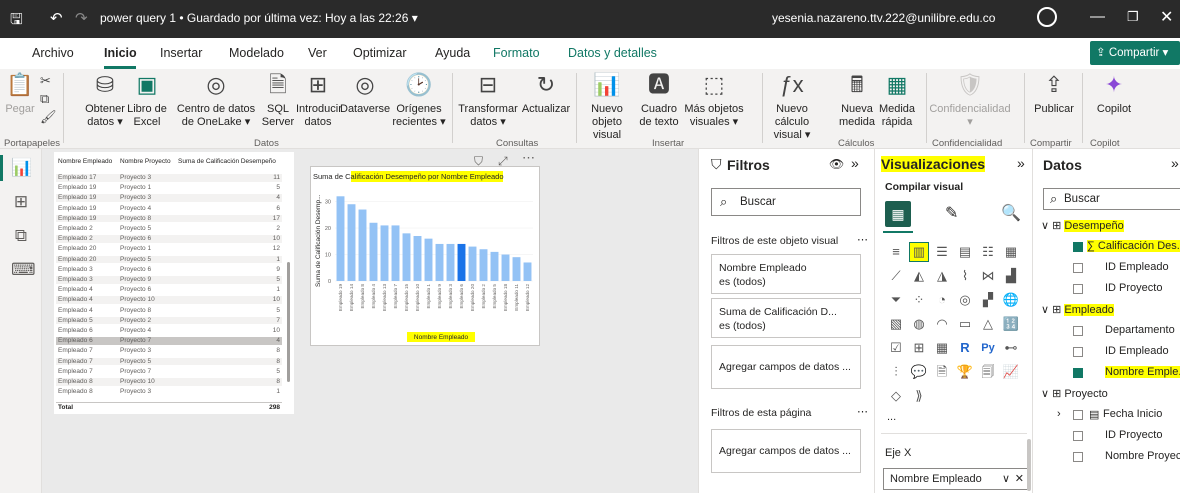 The image size is (1180, 493). Describe the element at coordinates (612, 53) in the screenshot. I see `tab-datos-detalles: Datos y detalles` at that location.